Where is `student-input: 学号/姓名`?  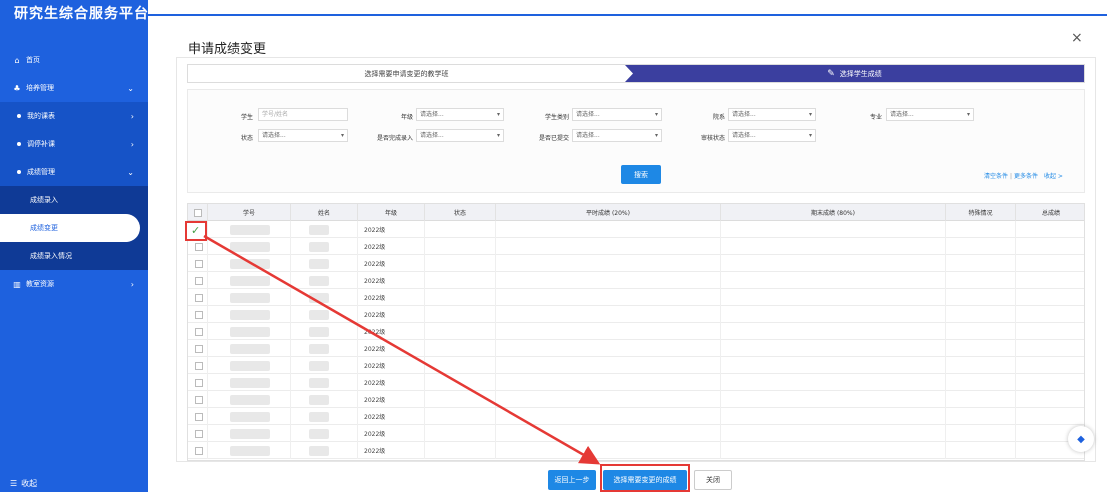 student-input: 学号/姓名 is located at coordinates (303, 114).